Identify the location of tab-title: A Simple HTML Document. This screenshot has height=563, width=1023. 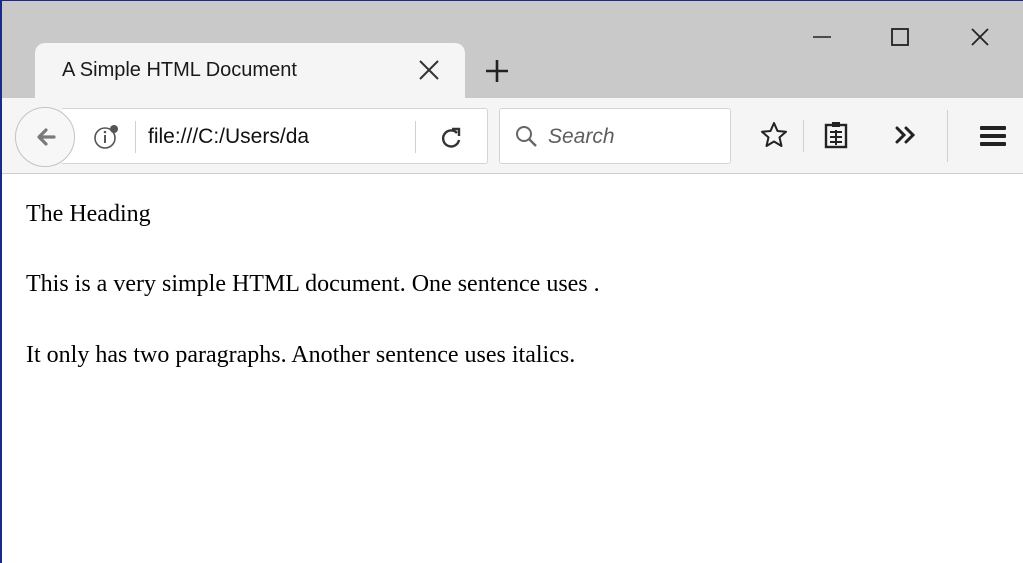
(179, 70).